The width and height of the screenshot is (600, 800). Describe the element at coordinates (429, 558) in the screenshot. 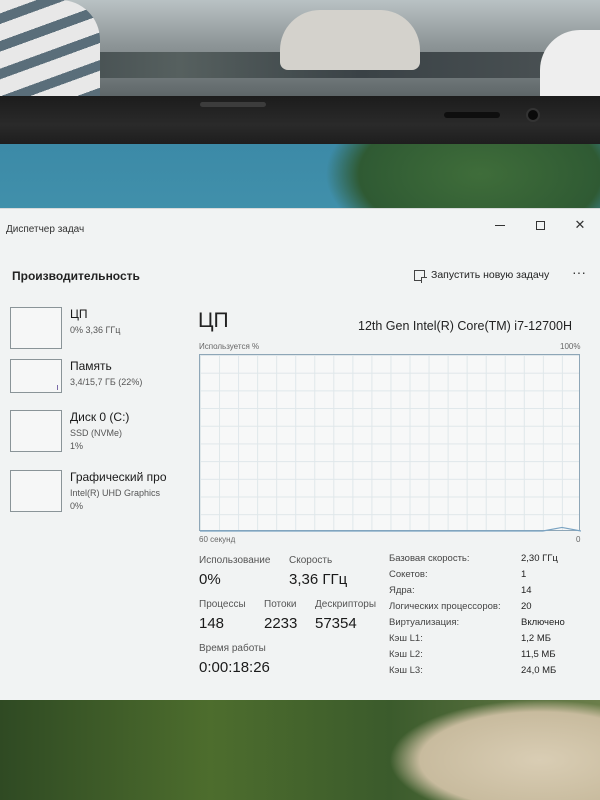

I see `spec-key: Базовая скорость:` at that location.